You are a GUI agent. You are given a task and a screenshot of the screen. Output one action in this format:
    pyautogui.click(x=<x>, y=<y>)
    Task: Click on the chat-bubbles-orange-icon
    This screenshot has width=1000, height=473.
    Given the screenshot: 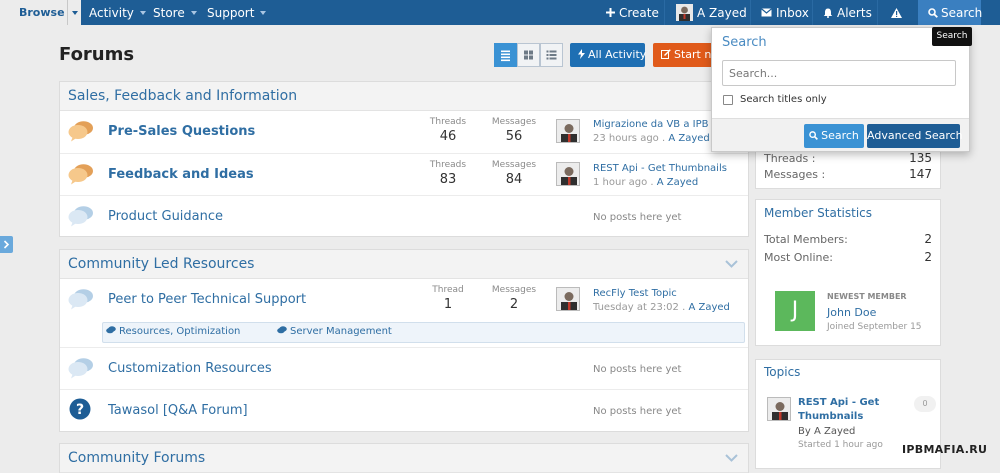 What is the action you would take?
    pyautogui.click(x=81, y=131)
    